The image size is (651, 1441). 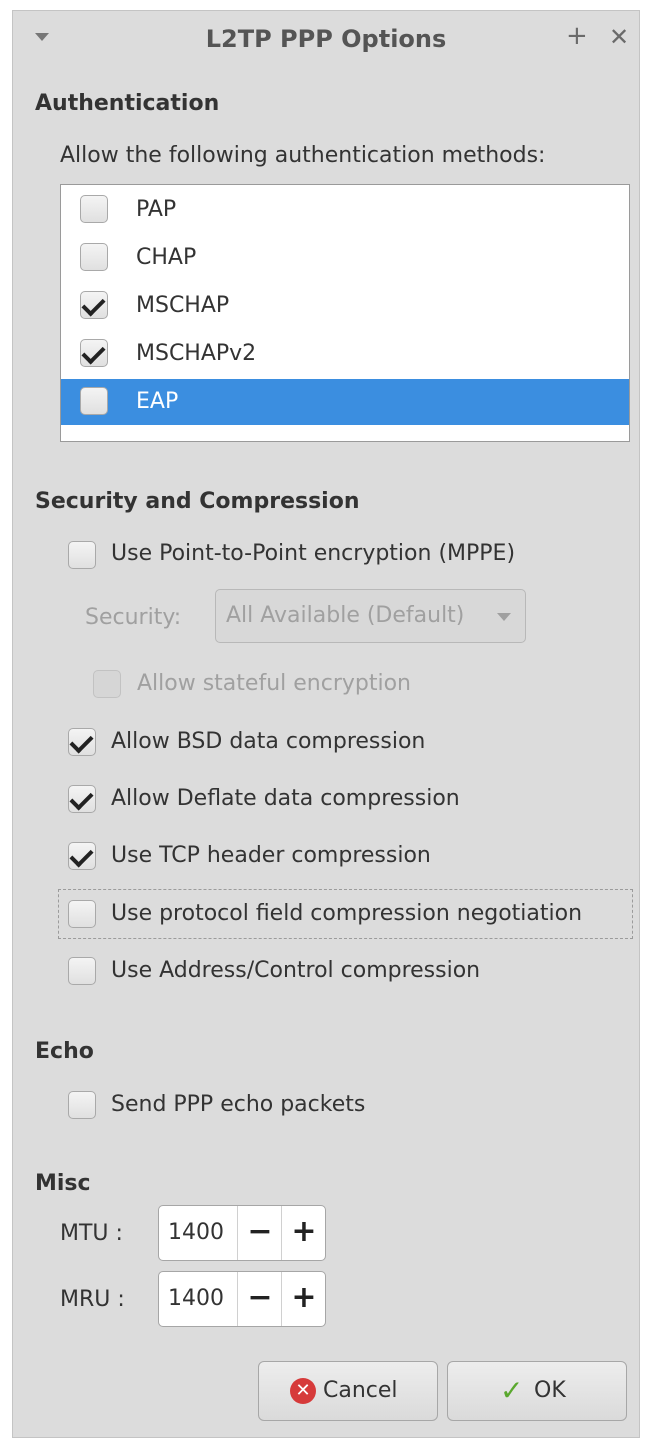 What do you see at coordinates (512, 1390) in the screenshot?
I see `ok-check-icon: ✓` at bounding box center [512, 1390].